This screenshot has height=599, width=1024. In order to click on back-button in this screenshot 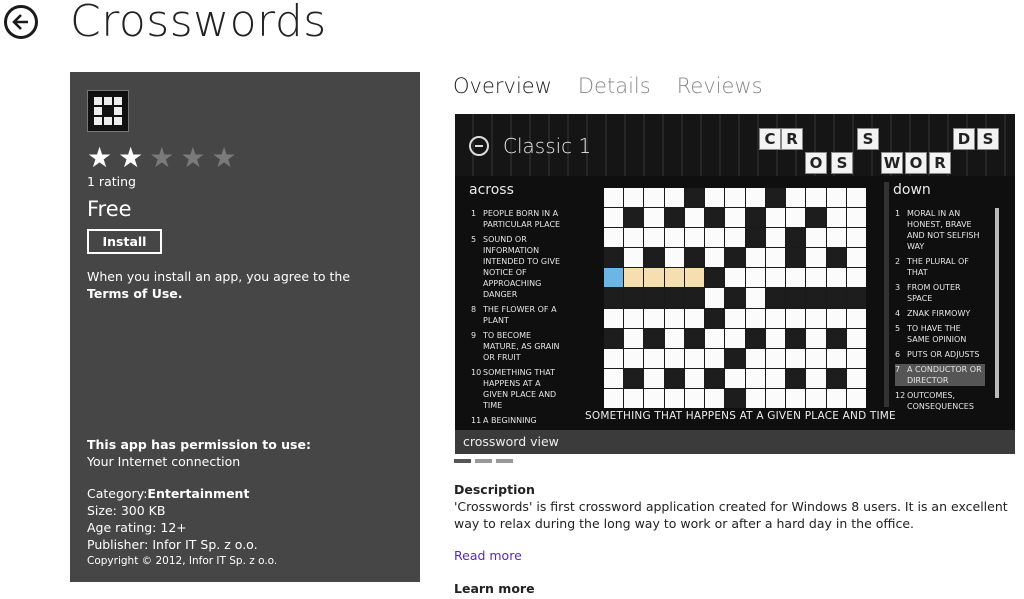, I will do `click(21, 22)`.